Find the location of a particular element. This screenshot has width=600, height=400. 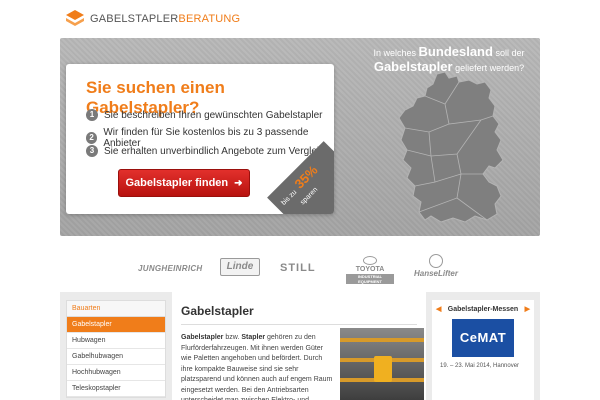

question-bold-state: Bundesland is located at coordinates (455, 51).